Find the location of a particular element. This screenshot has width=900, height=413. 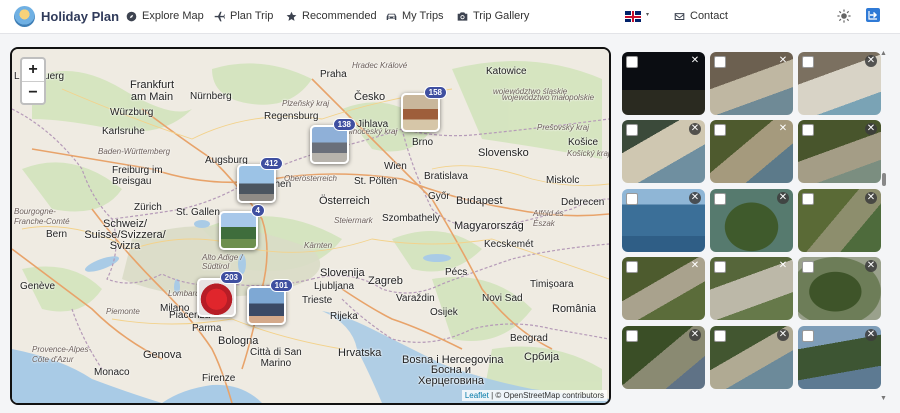

nav-label: My Trips is located at coordinates (423, 16).